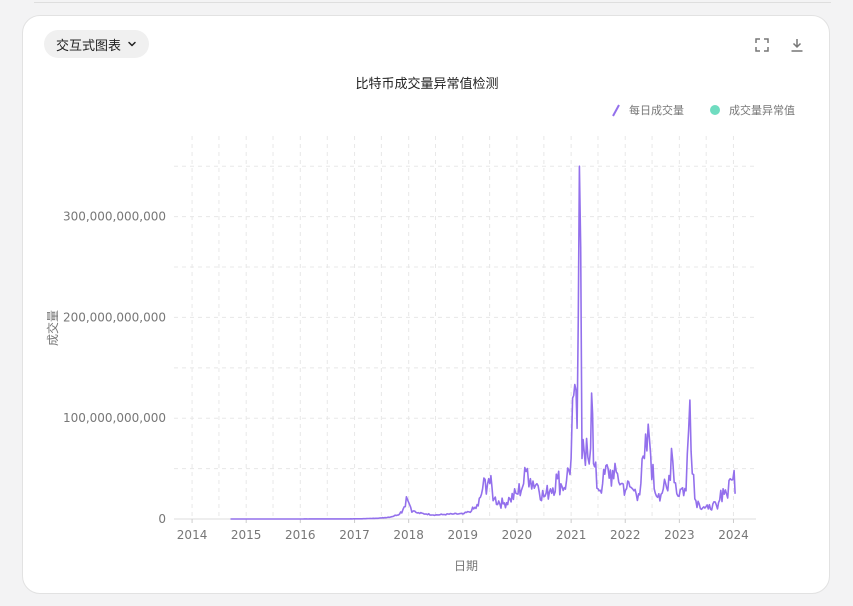 The width and height of the screenshot is (853, 606). Describe the element at coordinates (517, 535) in the screenshot. I see `x-tick-label: 2020` at that location.